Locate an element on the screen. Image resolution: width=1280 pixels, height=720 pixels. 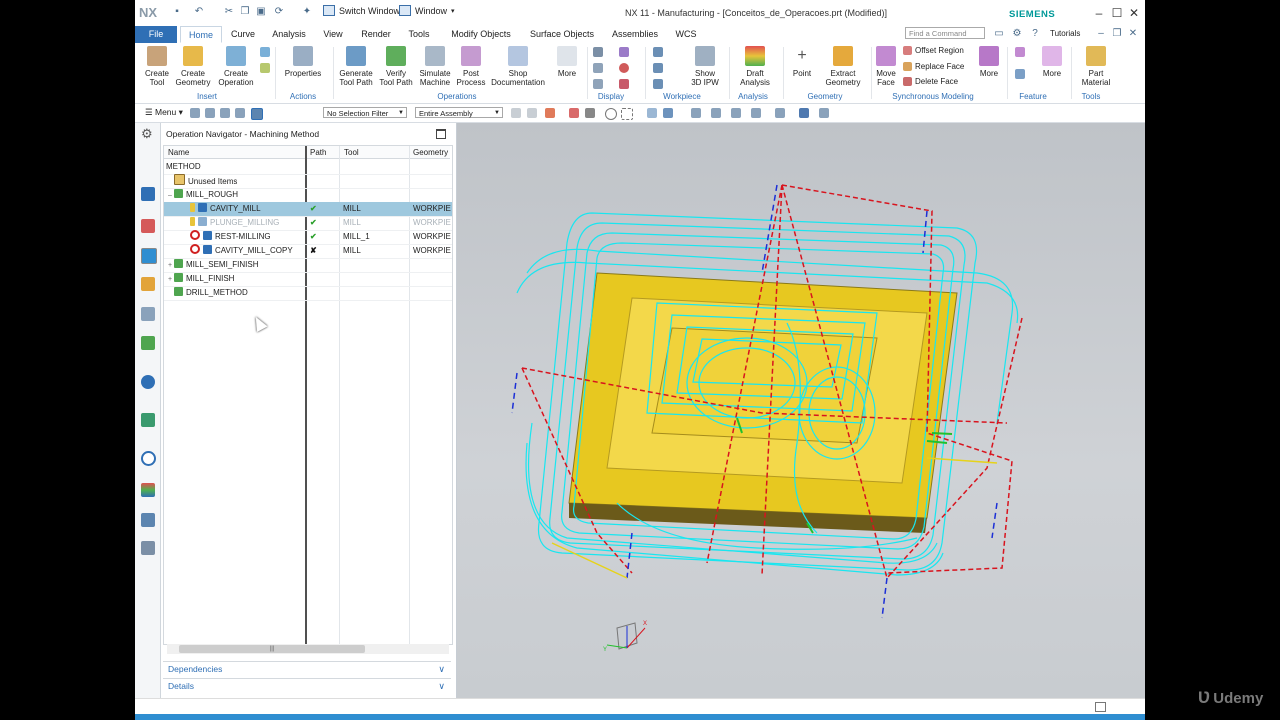
more-feature-button: More is located at coordinates (1052, 61).